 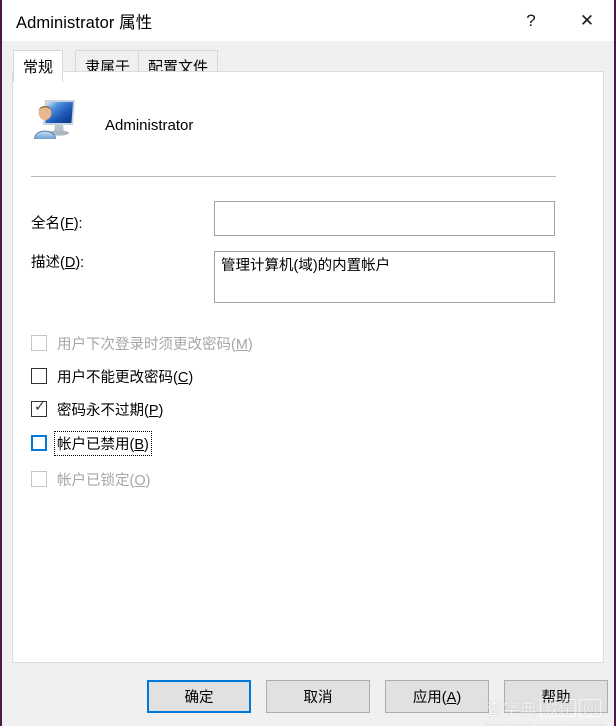 I want to click on checkbox-row-cannot-change-password: 用户不能更改密码(C), so click(x=113, y=376).